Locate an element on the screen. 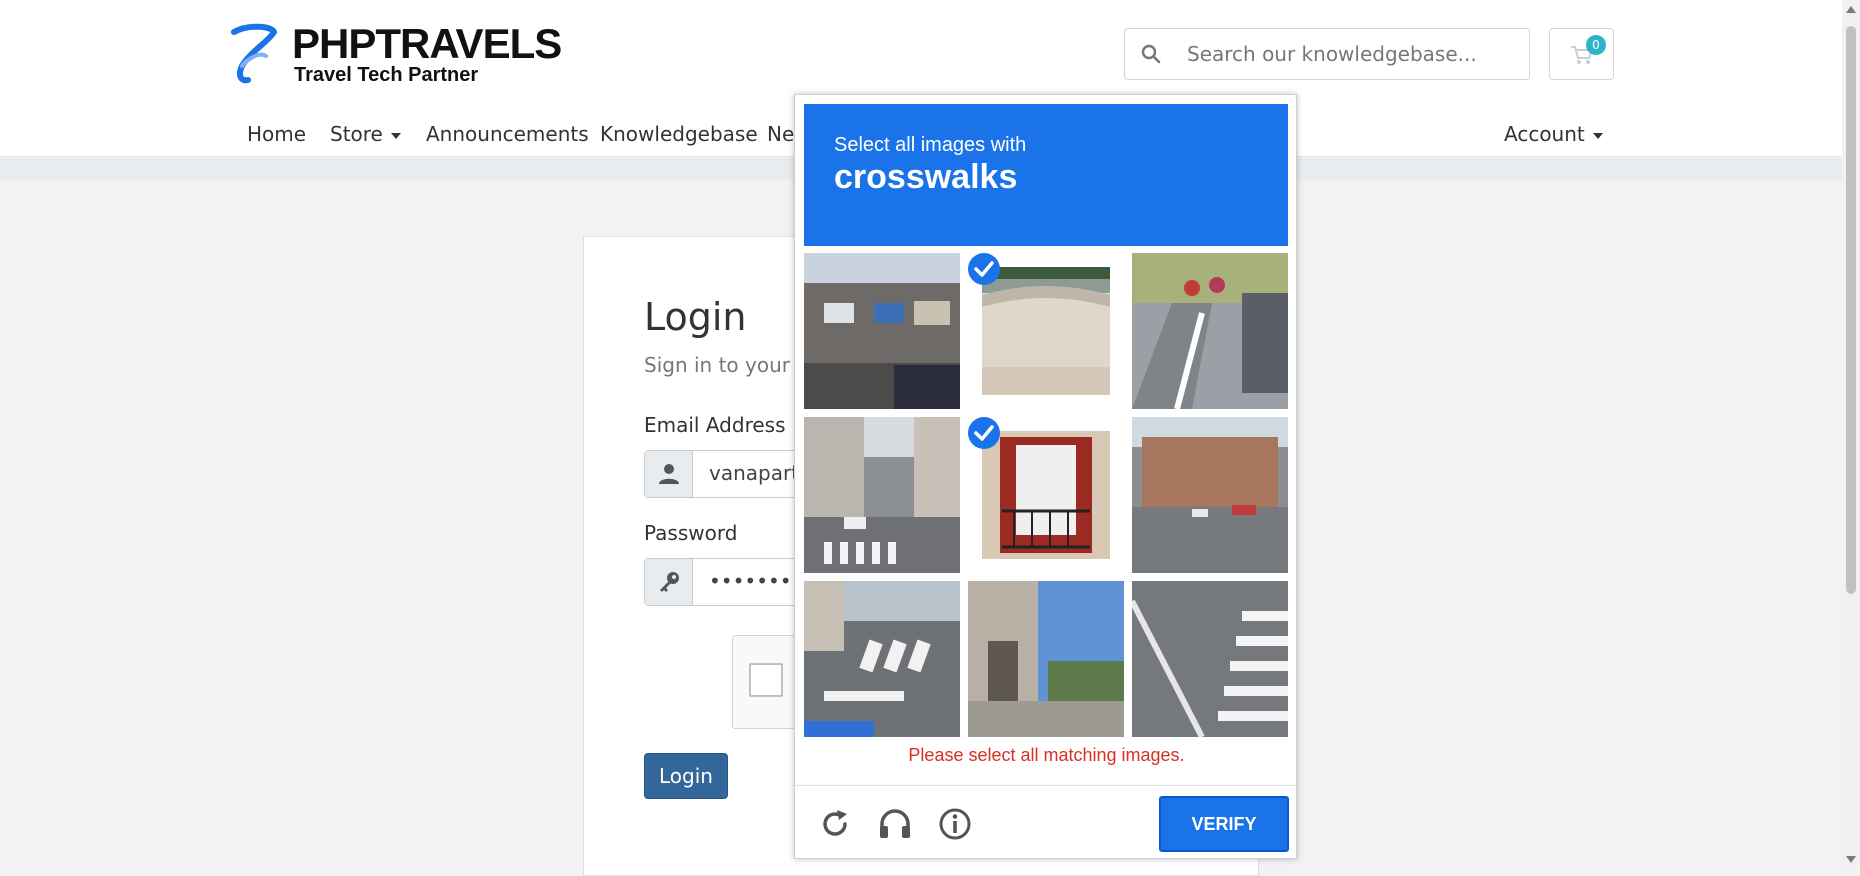  captcha-target: crosswalks is located at coordinates (926, 177).